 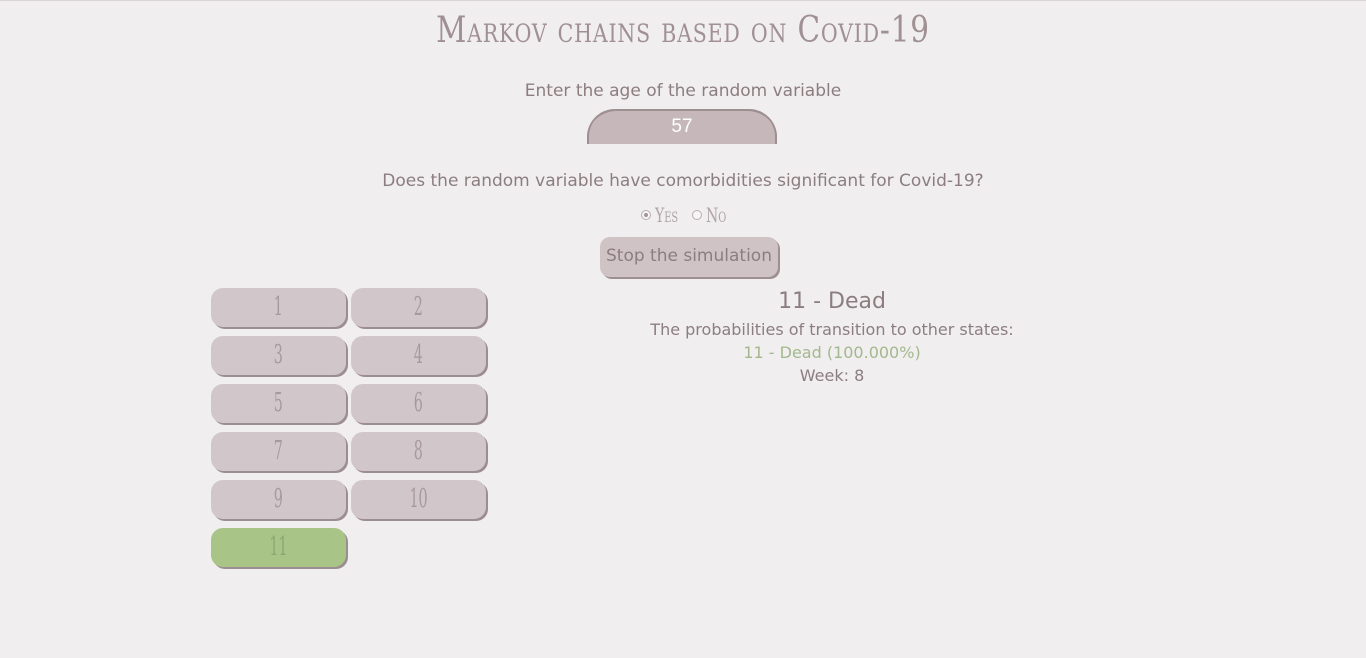 I want to click on state-button-3-label: 3, so click(x=278, y=355).